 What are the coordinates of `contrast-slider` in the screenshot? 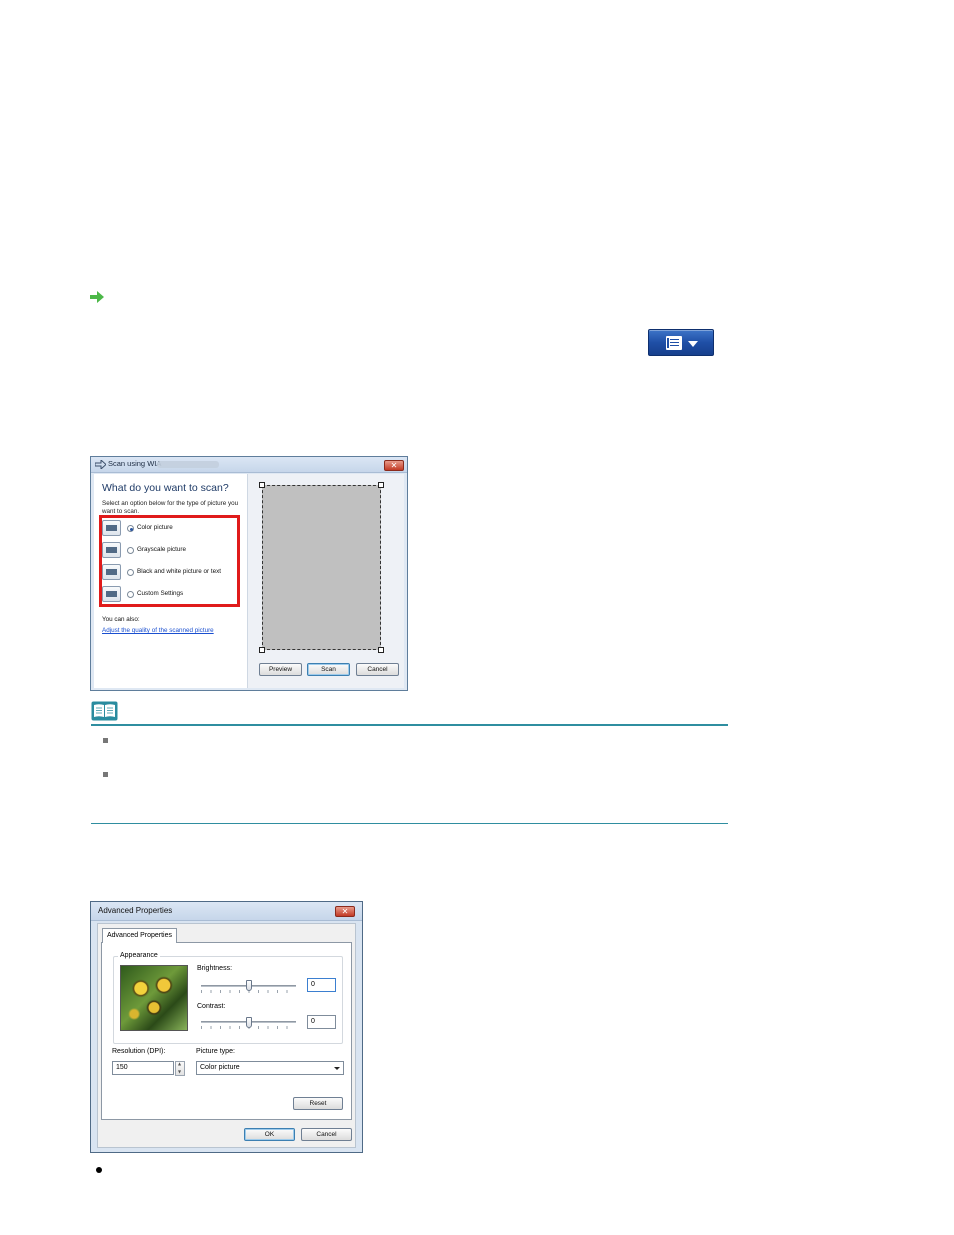 It's located at (249, 1022).